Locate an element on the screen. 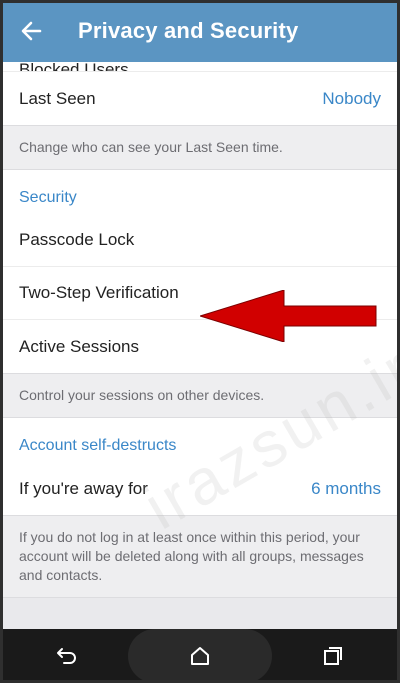 This screenshot has height=683, width=400. red-arrow-icon is located at coordinates (288, 316).